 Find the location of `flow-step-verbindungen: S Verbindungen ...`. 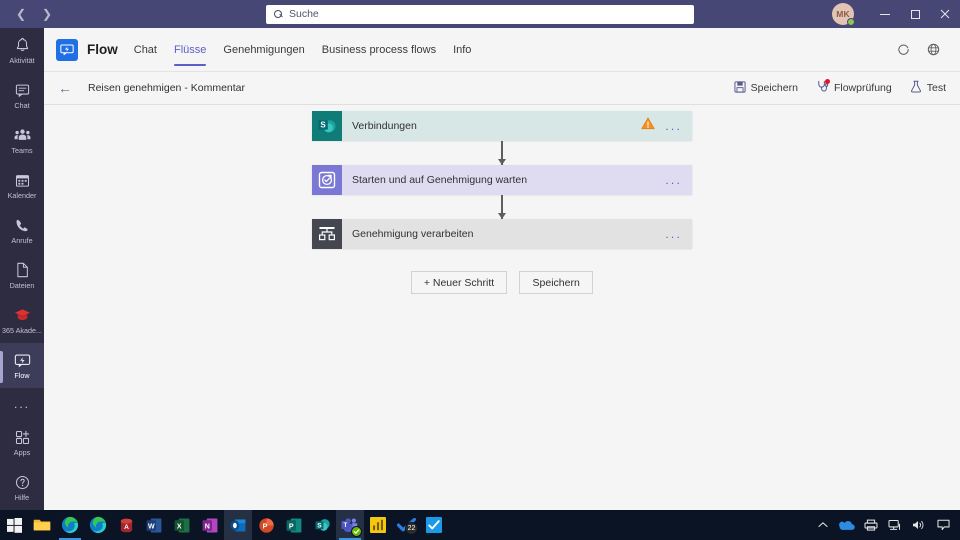

flow-step-verbindungen: S Verbindungen ... is located at coordinates (502, 126).